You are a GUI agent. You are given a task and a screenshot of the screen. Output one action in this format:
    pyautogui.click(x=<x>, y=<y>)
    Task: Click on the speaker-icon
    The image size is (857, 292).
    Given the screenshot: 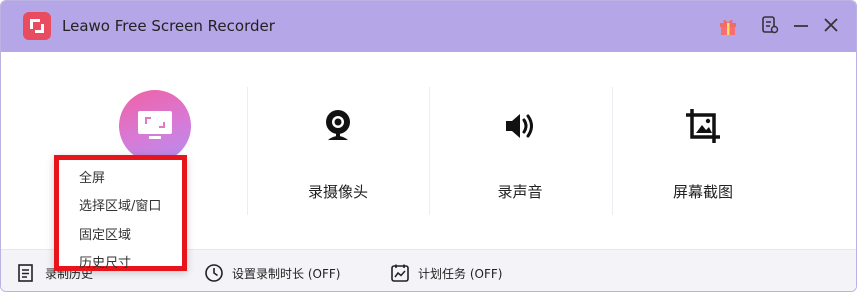 What is the action you would take?
    pyautogui.click(x=520, y=126)
    